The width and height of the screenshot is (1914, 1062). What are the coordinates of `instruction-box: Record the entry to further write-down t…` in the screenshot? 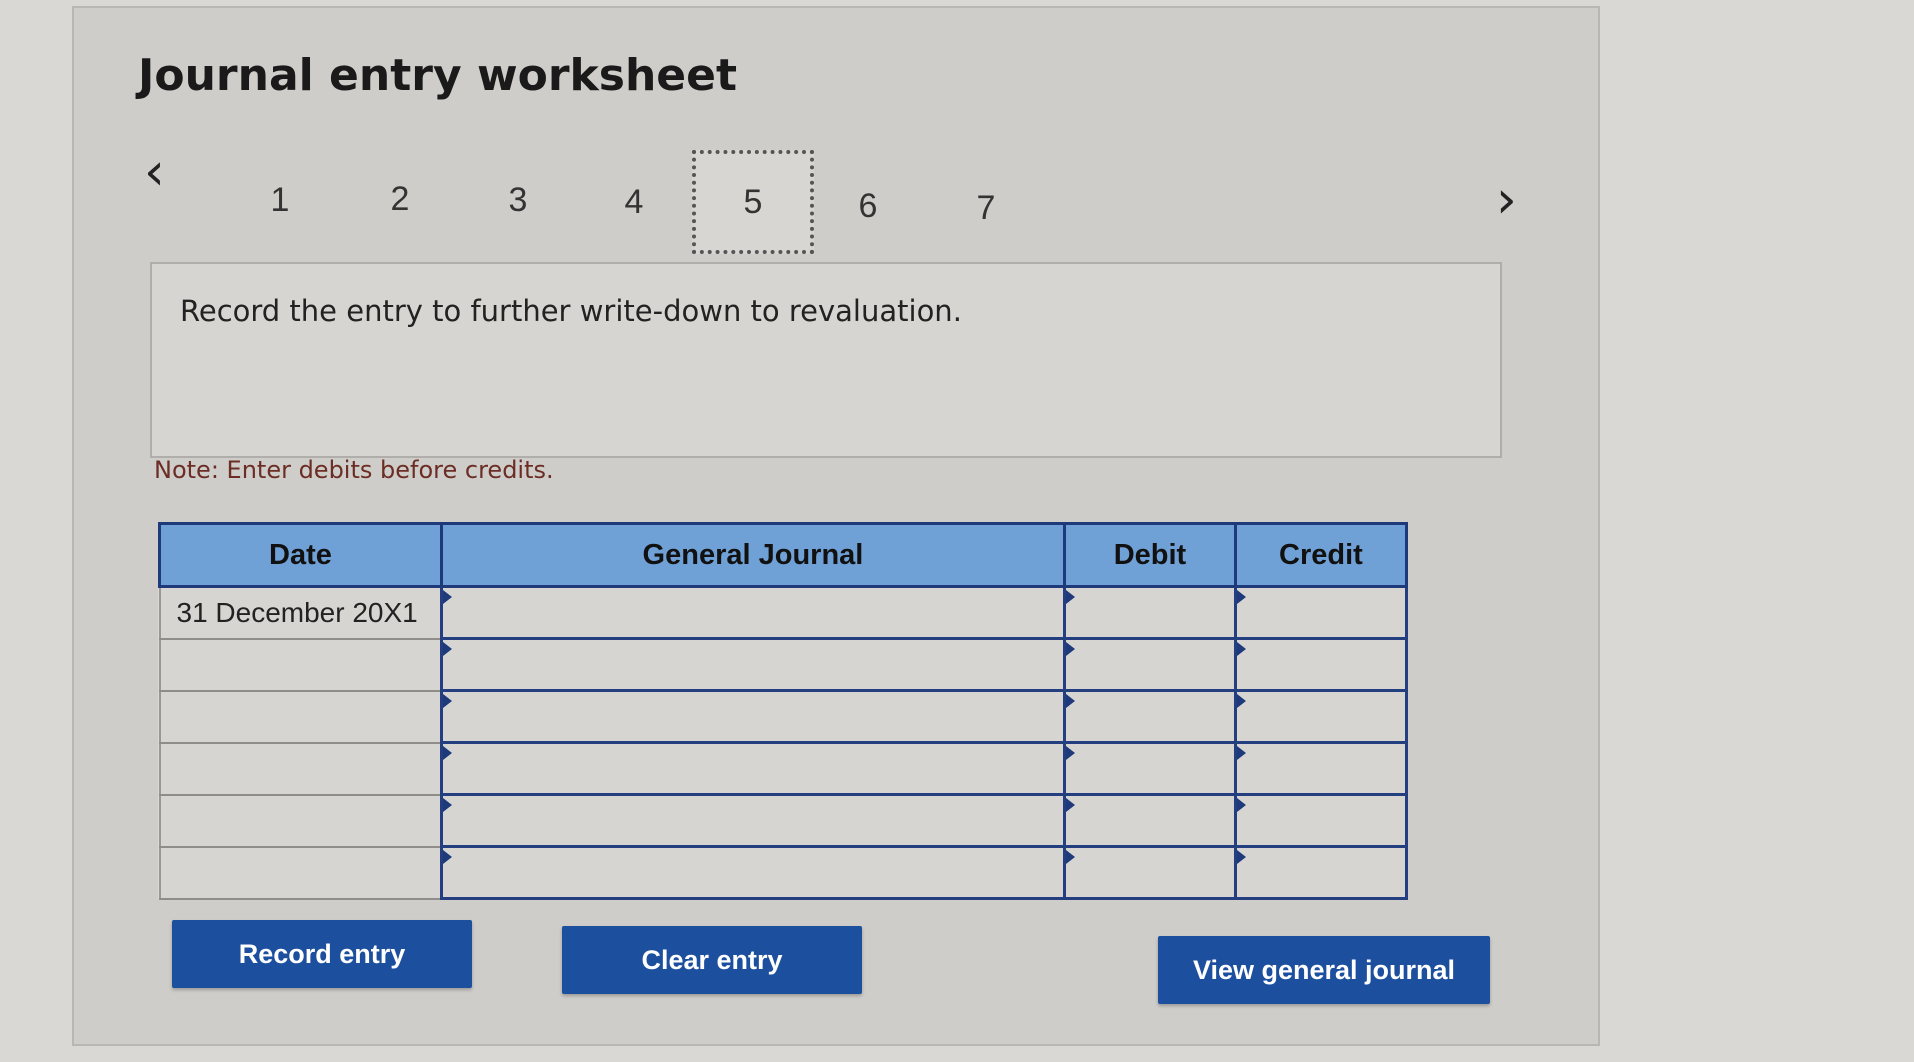 It's located at (826, 360).